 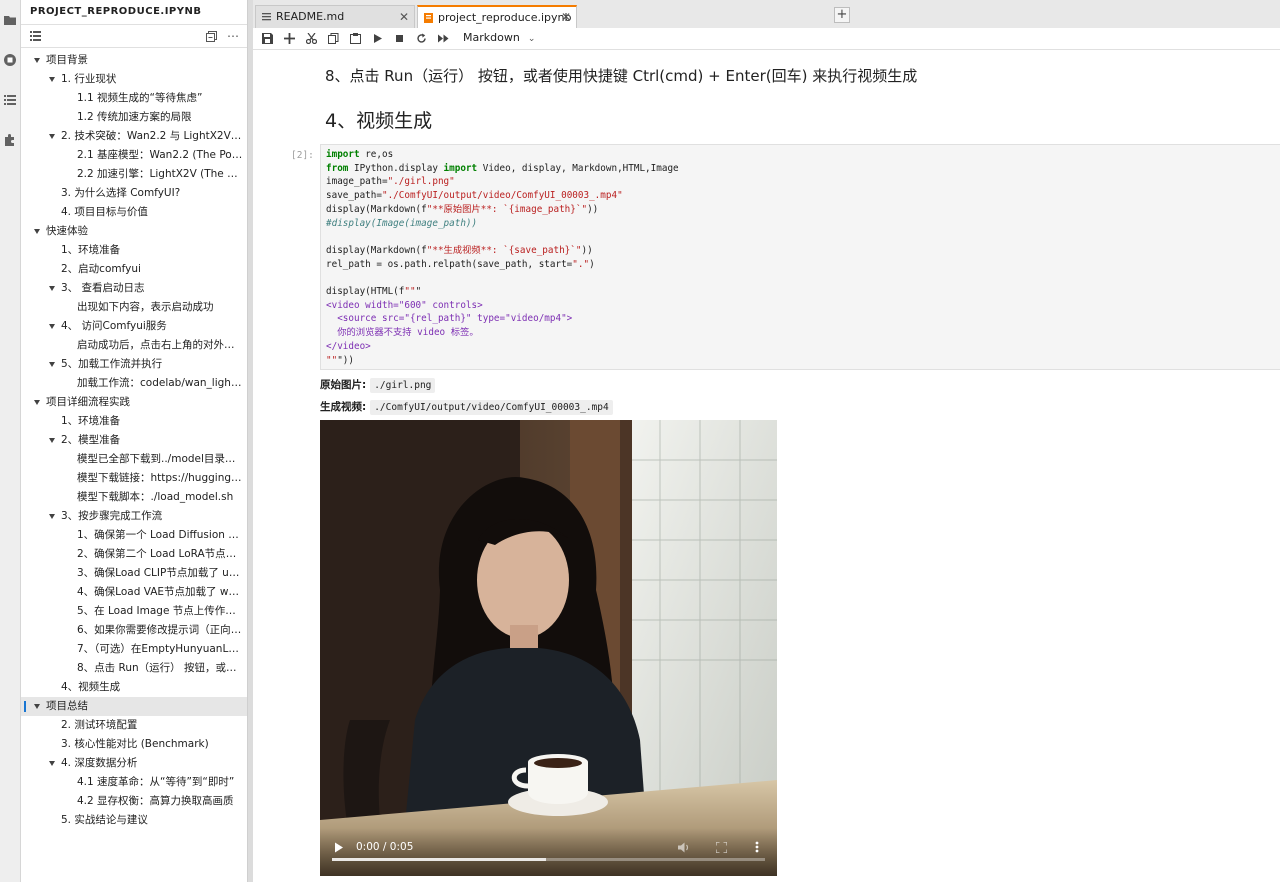 I want to click on cut-icon, so click(x=311, y=38).